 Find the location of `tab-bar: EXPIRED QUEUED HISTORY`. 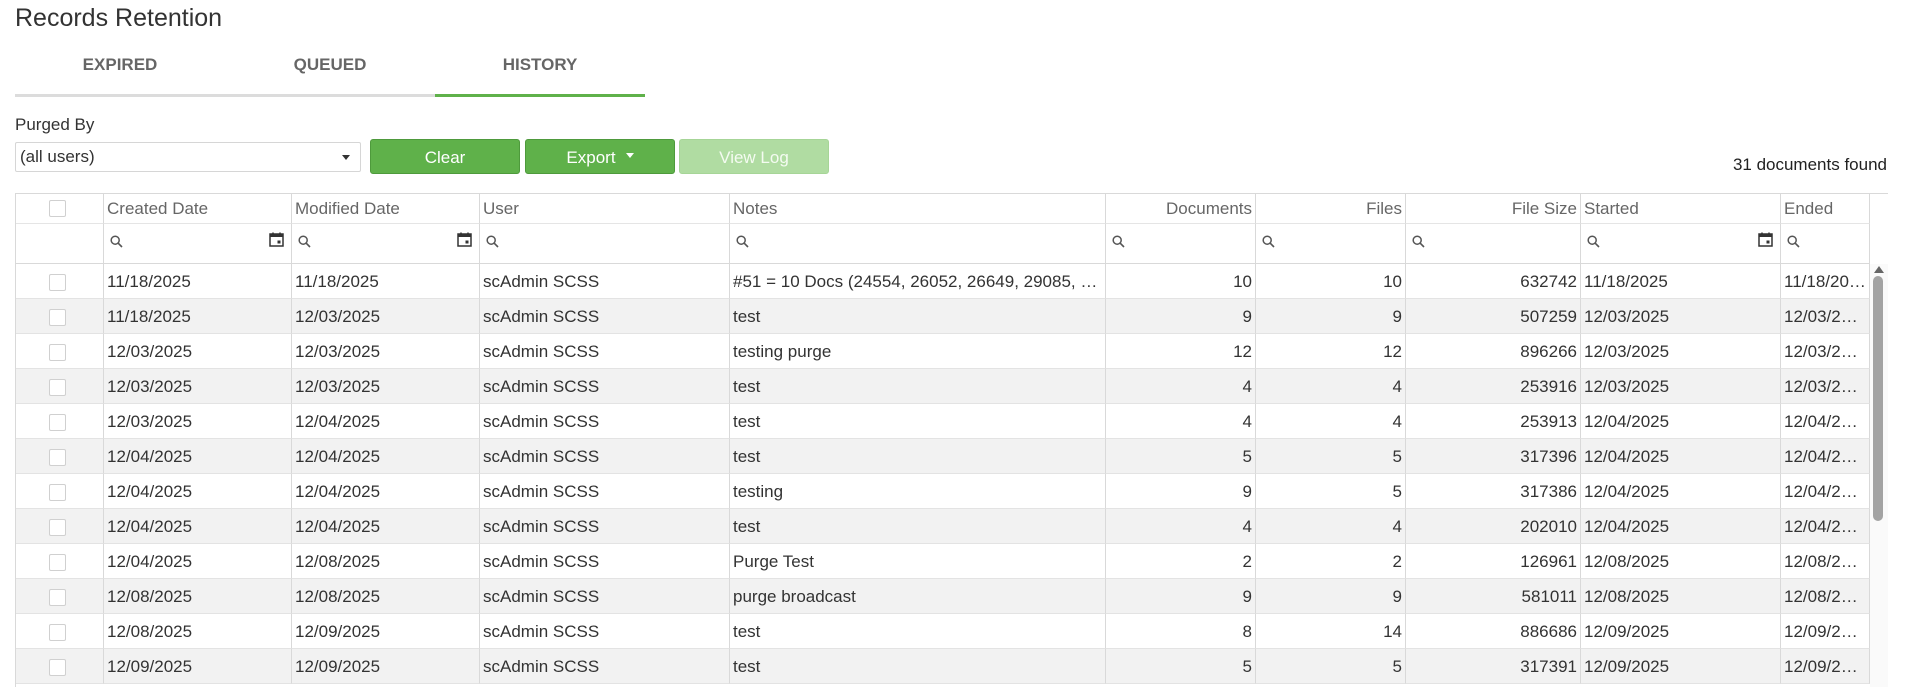

tab-bar: EXPIRED QUEUED HISTORY is located at coordinates (330, 74).